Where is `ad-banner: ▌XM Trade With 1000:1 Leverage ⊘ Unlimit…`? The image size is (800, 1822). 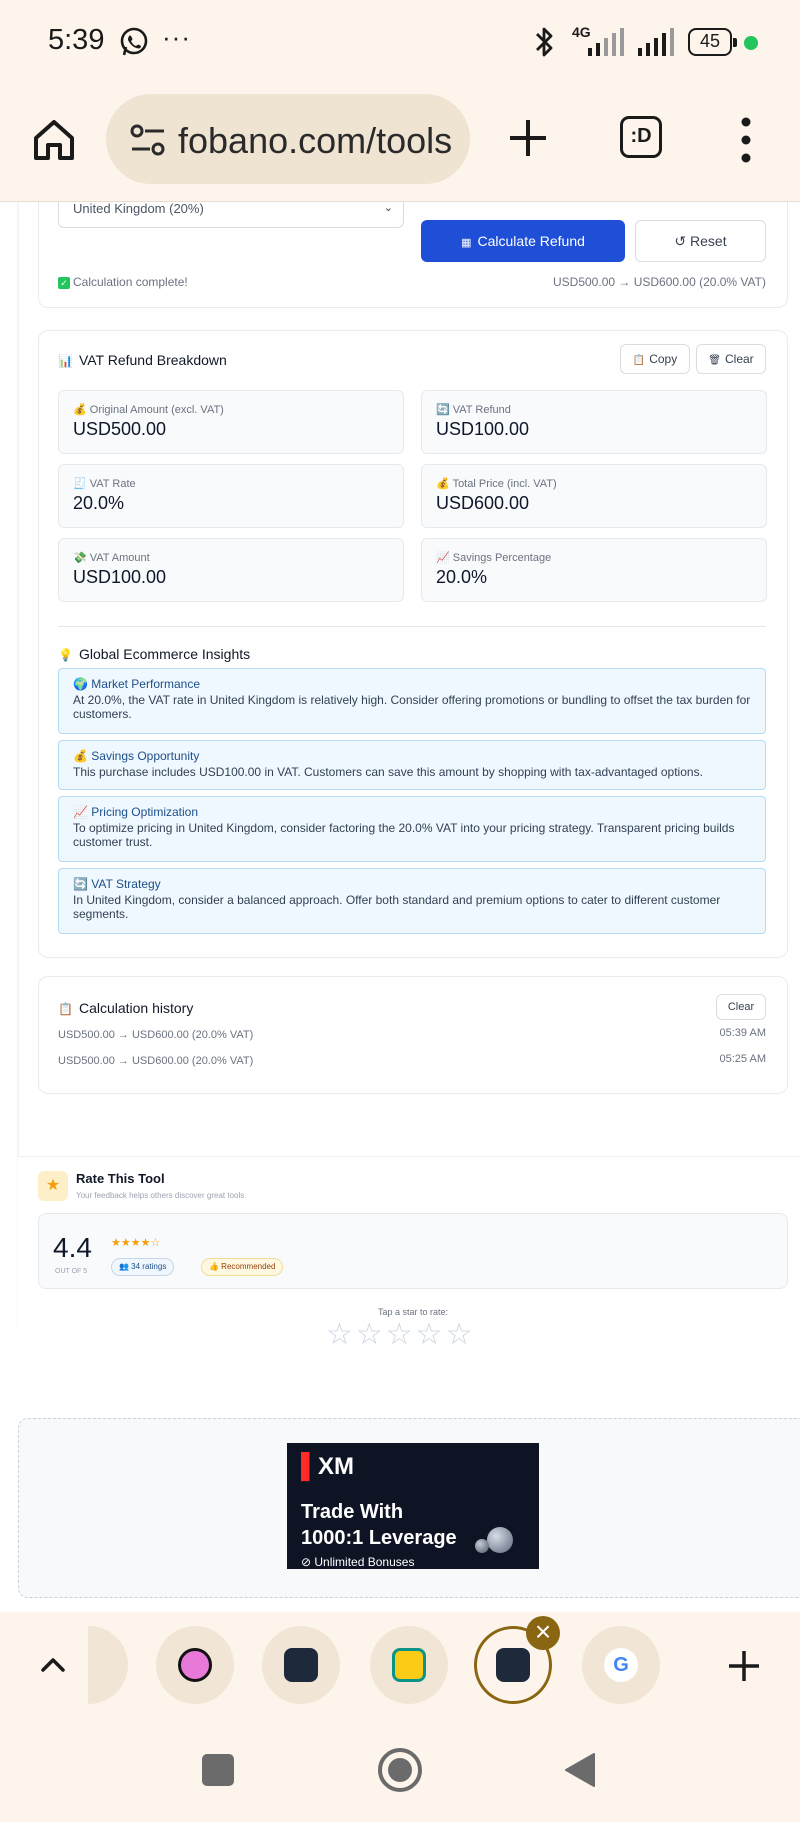
ad-banner: ▌XM Trade With 1000:1 Leverage ⊘ Unlimit… is located at coordinates (413, 1506).